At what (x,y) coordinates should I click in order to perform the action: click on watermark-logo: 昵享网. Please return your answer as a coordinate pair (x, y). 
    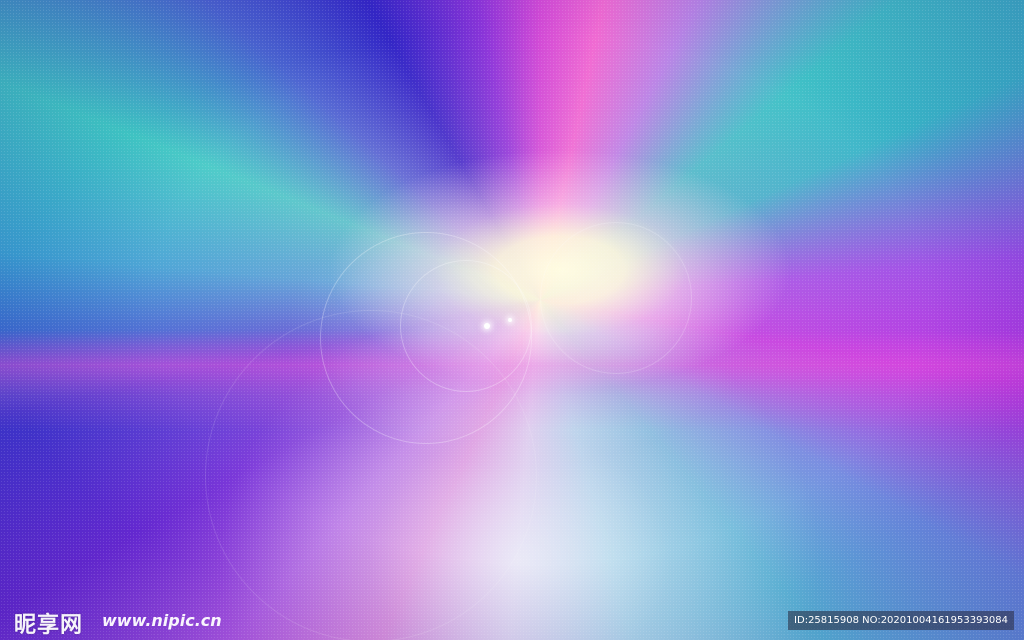
    Looking at the image, I should click on (49, 625).